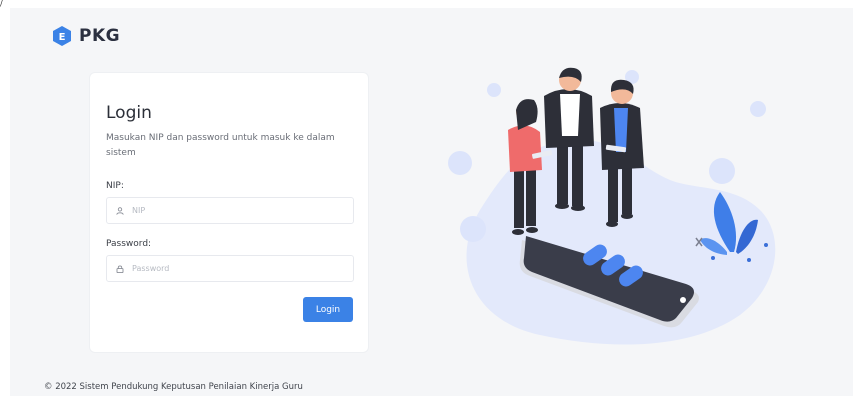  I want to click on brand-name: PKG, so click(100, 36).